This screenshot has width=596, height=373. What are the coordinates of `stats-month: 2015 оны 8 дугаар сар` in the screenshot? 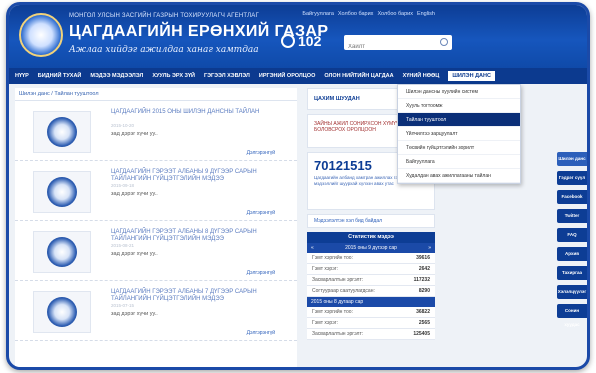 It's located at (337, 302).